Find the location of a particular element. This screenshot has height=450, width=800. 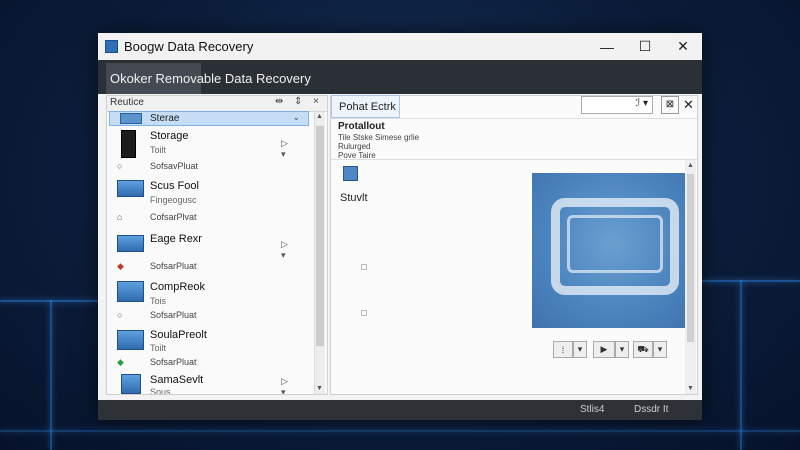

list-item: SamaSevlt Sous ▷ ▾ is located at coordinates (209, 383).